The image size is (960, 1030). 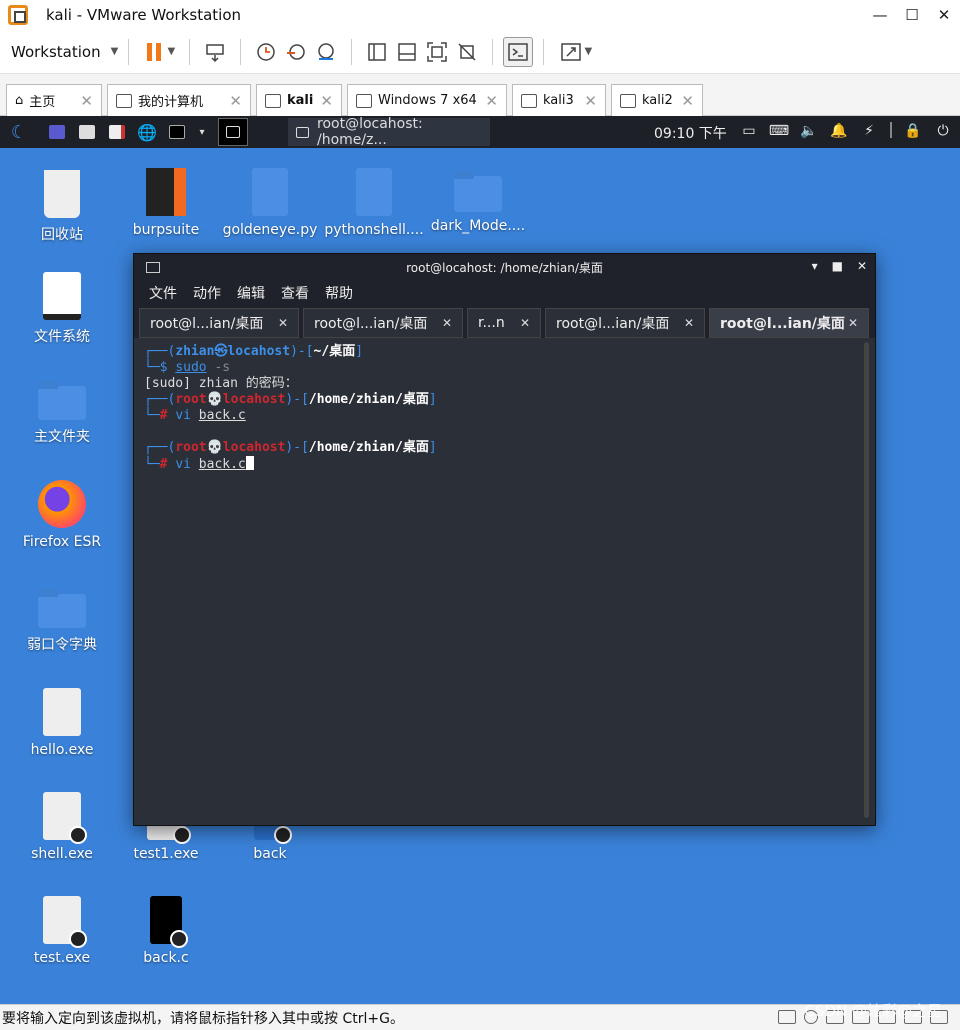 I want to click on revert-snapshot-button, so click(x=296, y=52).